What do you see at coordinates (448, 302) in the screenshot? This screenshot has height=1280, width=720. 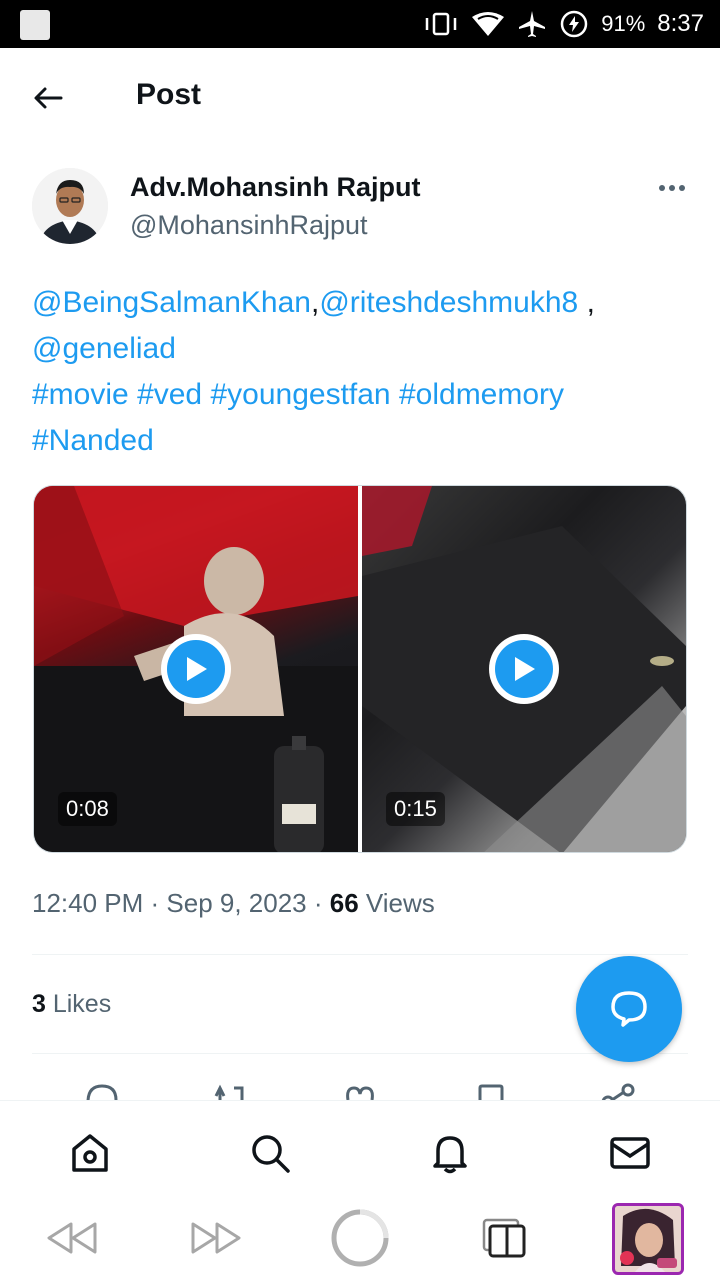 I see `mention-link: @riteshdeshmukh8` at bounding box center [448, 302].